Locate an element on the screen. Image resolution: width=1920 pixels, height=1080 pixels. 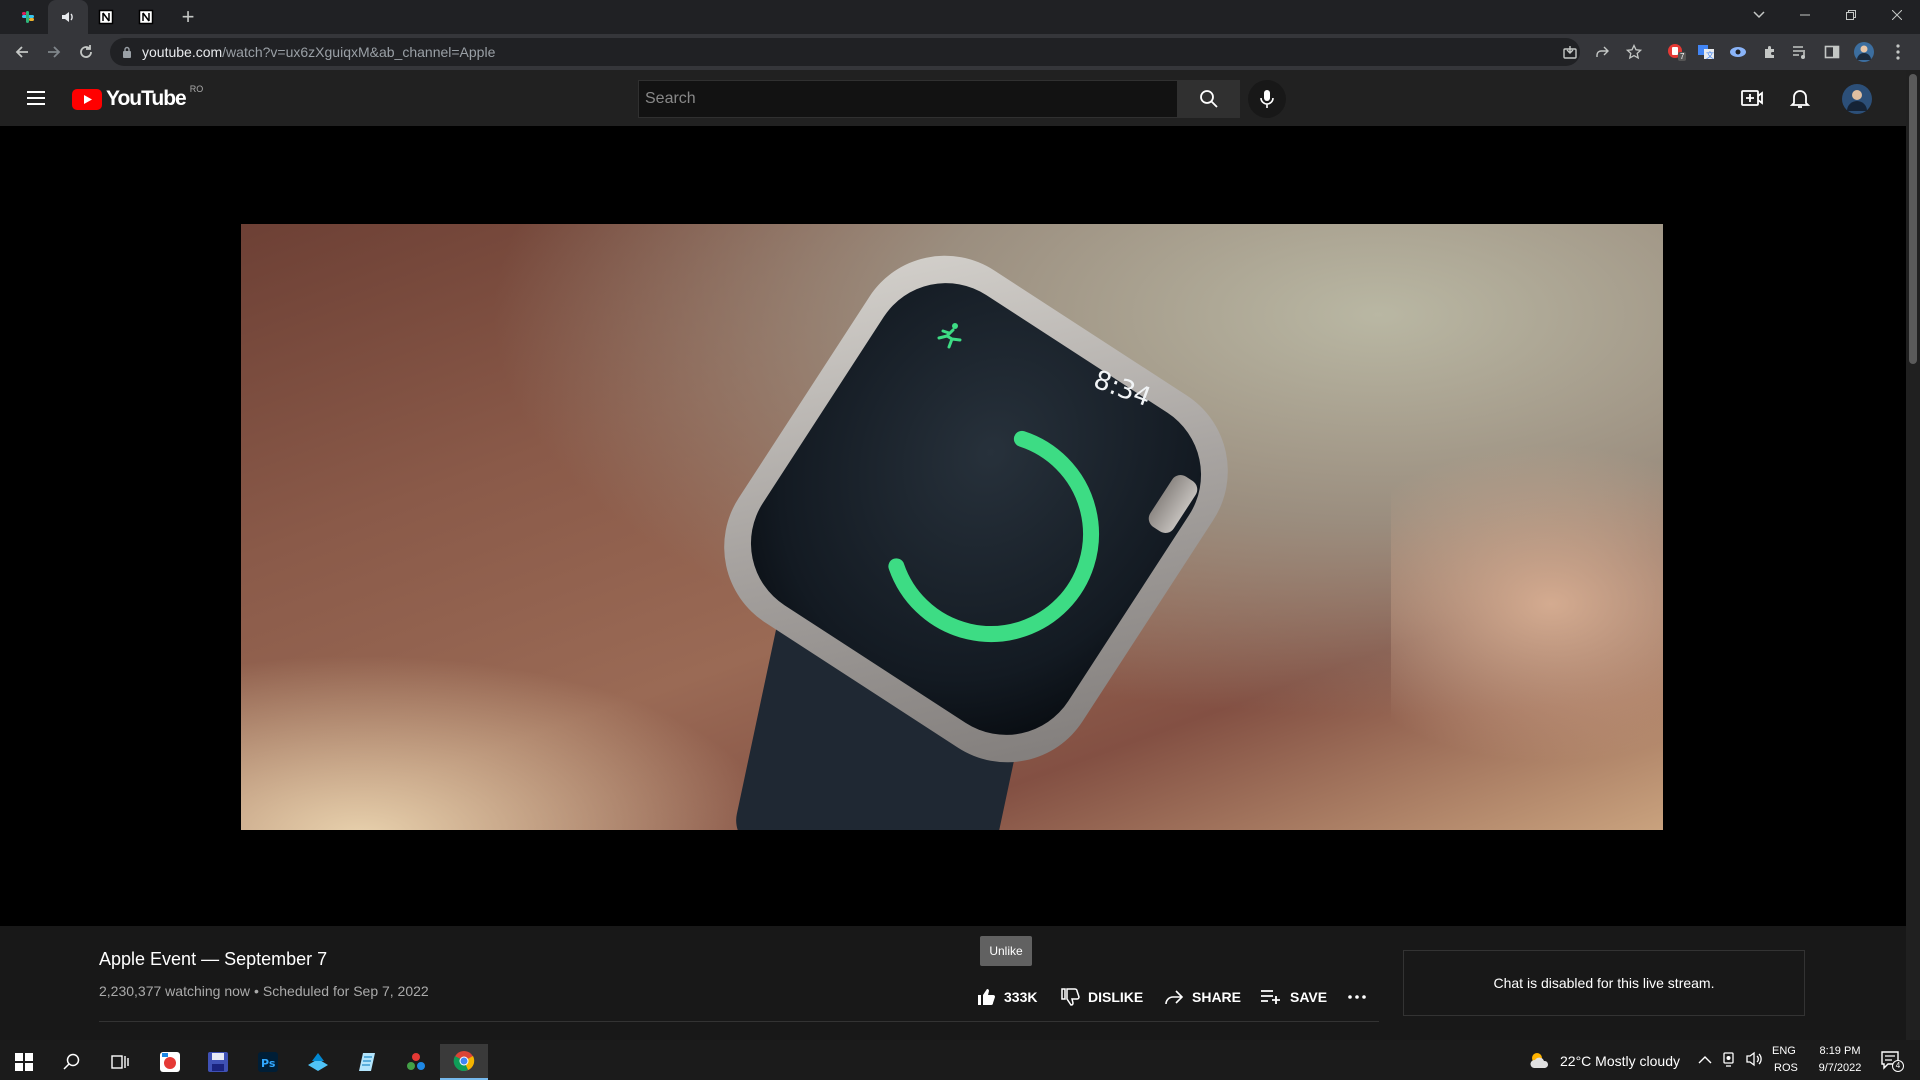
share-button: SHARE is located at coordinates (1202, 997).